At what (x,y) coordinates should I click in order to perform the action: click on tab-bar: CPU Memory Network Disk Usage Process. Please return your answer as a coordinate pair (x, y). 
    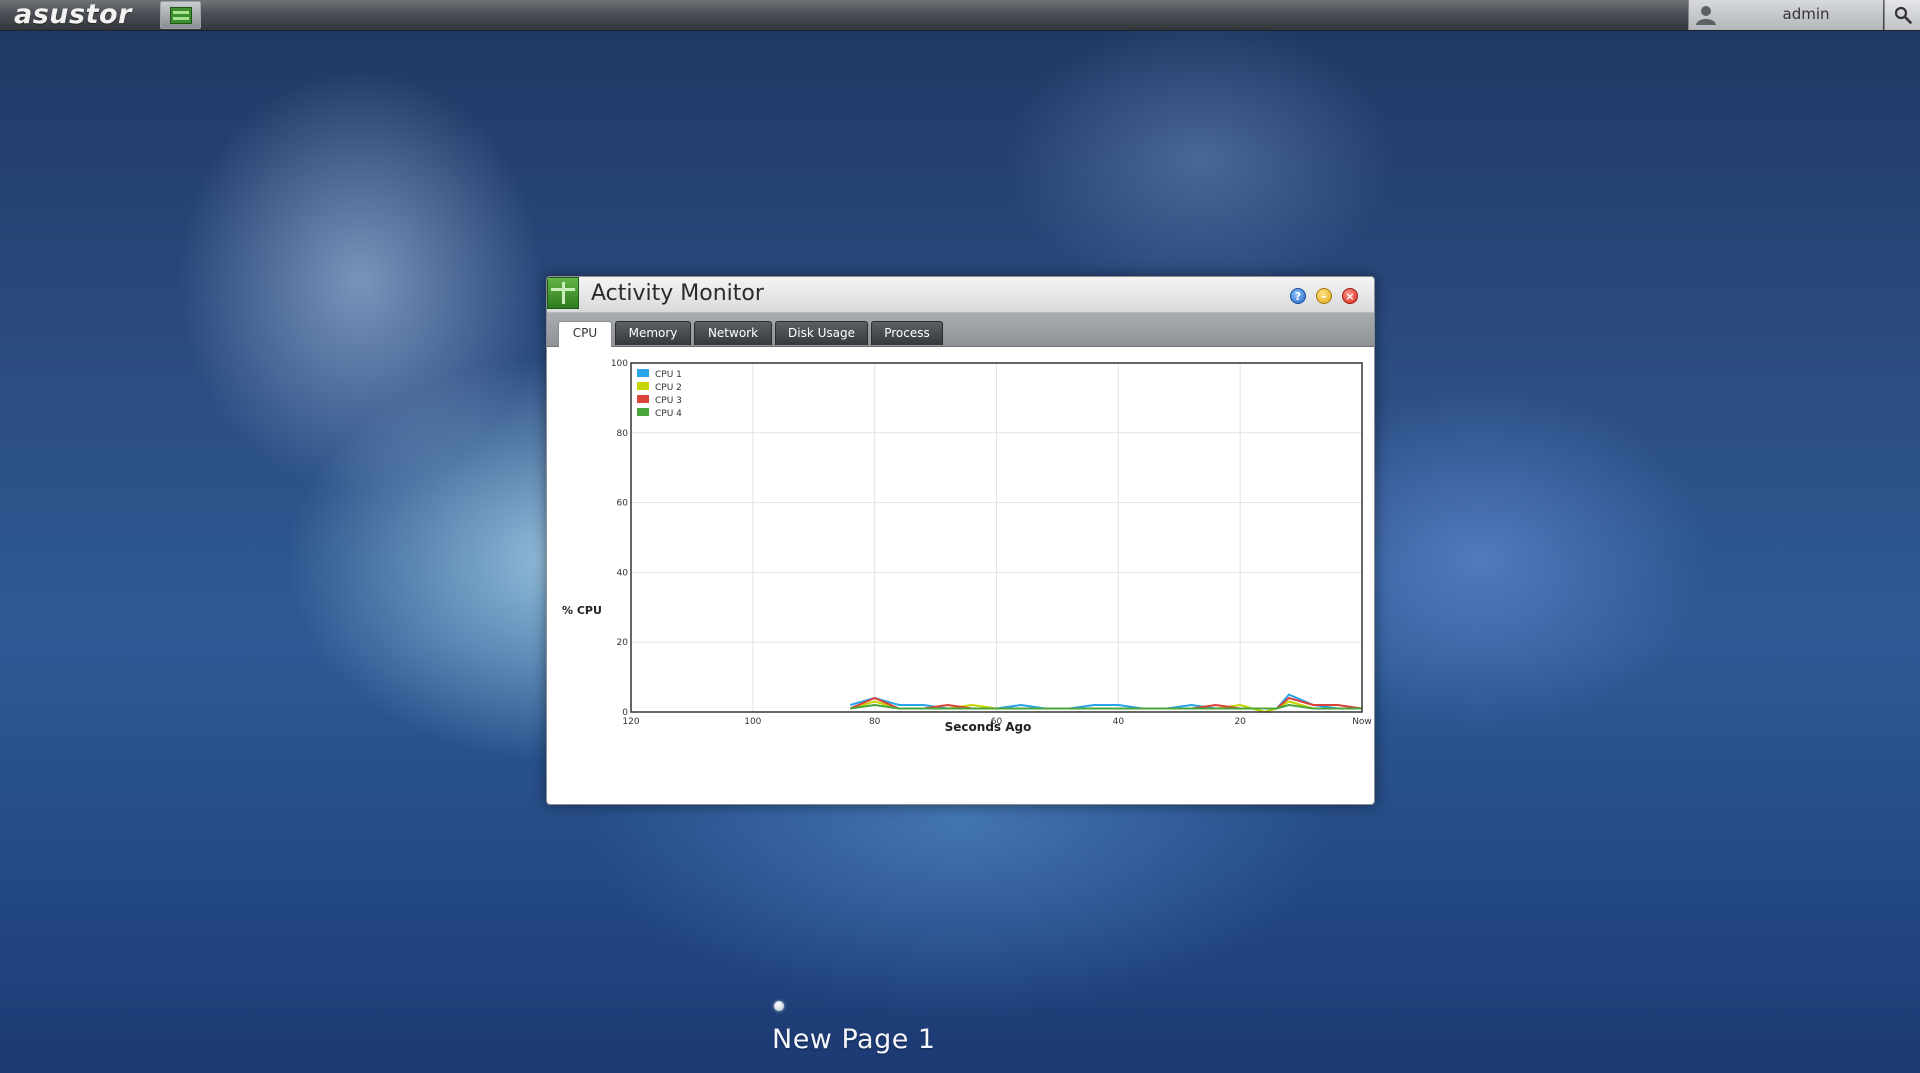
    Looking at the image, I should click on (960, 330).